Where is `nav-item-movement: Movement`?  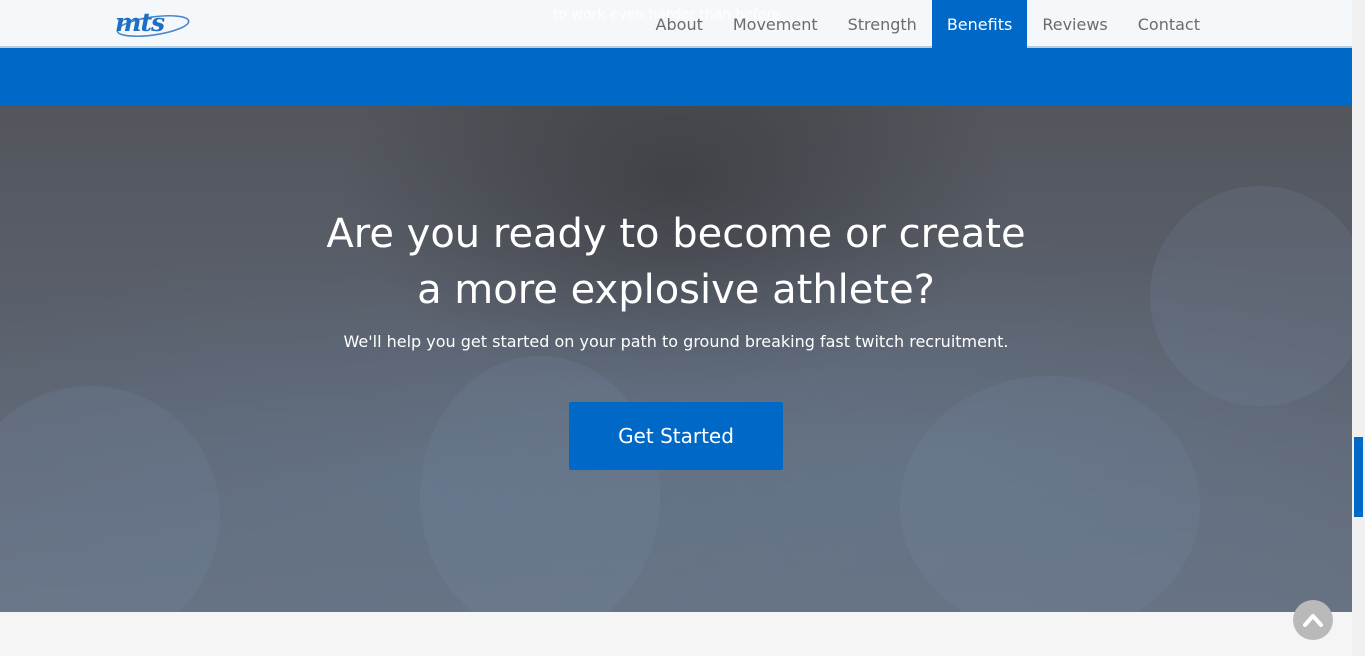
nav-item-movement: Movement is located at coordinates (775, 24).